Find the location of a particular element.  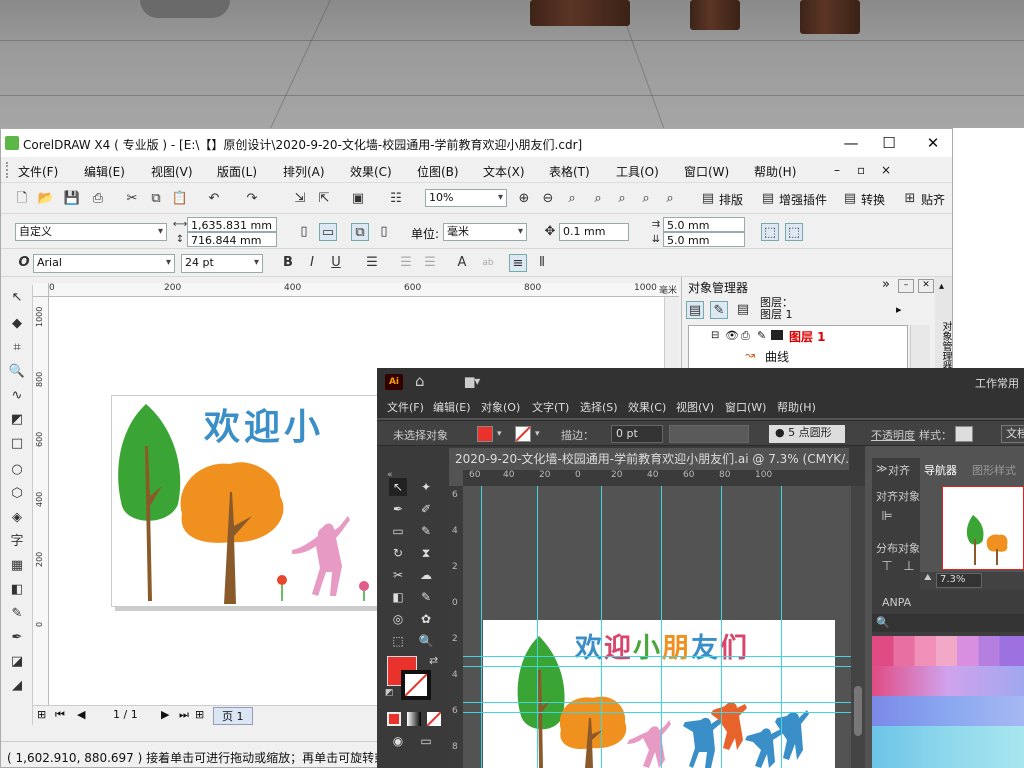

text-tool-icon: 字 is located at coordinates (17, 542).